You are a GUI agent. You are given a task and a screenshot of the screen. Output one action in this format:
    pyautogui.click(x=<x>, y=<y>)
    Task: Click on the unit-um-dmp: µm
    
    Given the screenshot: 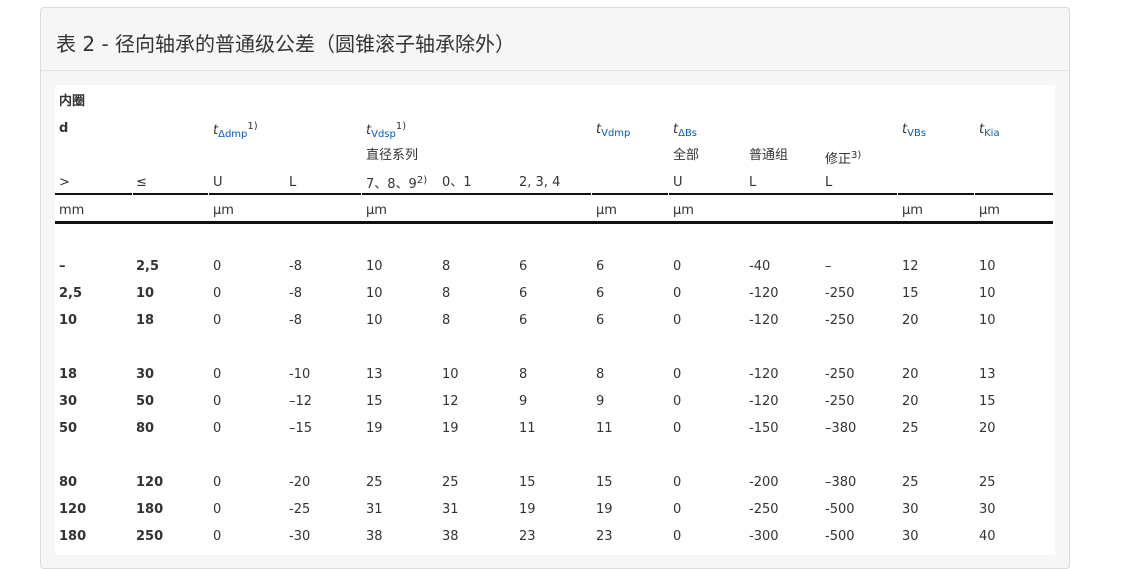 What is the action you would take?
    pyautogui.click(x=223, y=210)
    